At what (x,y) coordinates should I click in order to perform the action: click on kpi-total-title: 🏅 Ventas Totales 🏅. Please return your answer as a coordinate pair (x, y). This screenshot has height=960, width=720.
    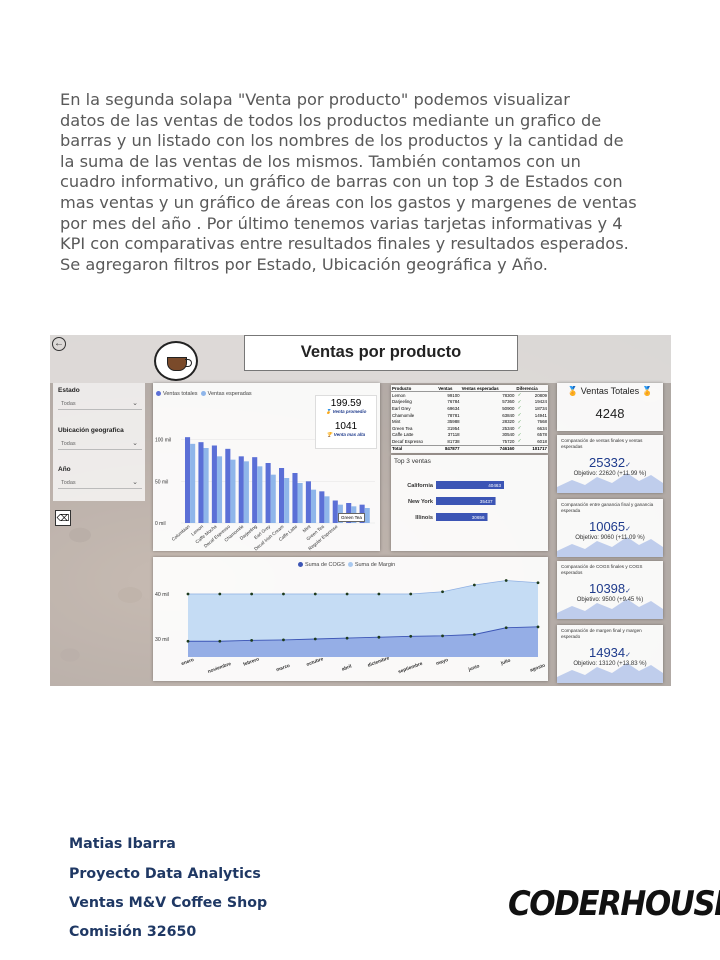
    Looking at the image, I should click on (610, 391).